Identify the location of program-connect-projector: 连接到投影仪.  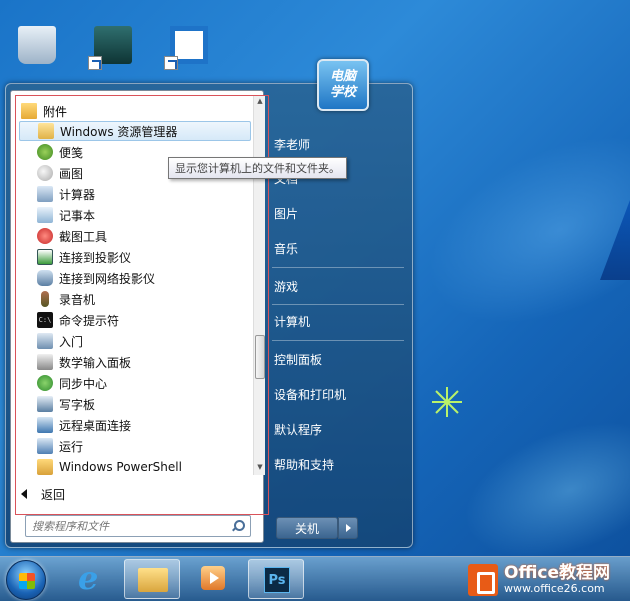
(145, 257).